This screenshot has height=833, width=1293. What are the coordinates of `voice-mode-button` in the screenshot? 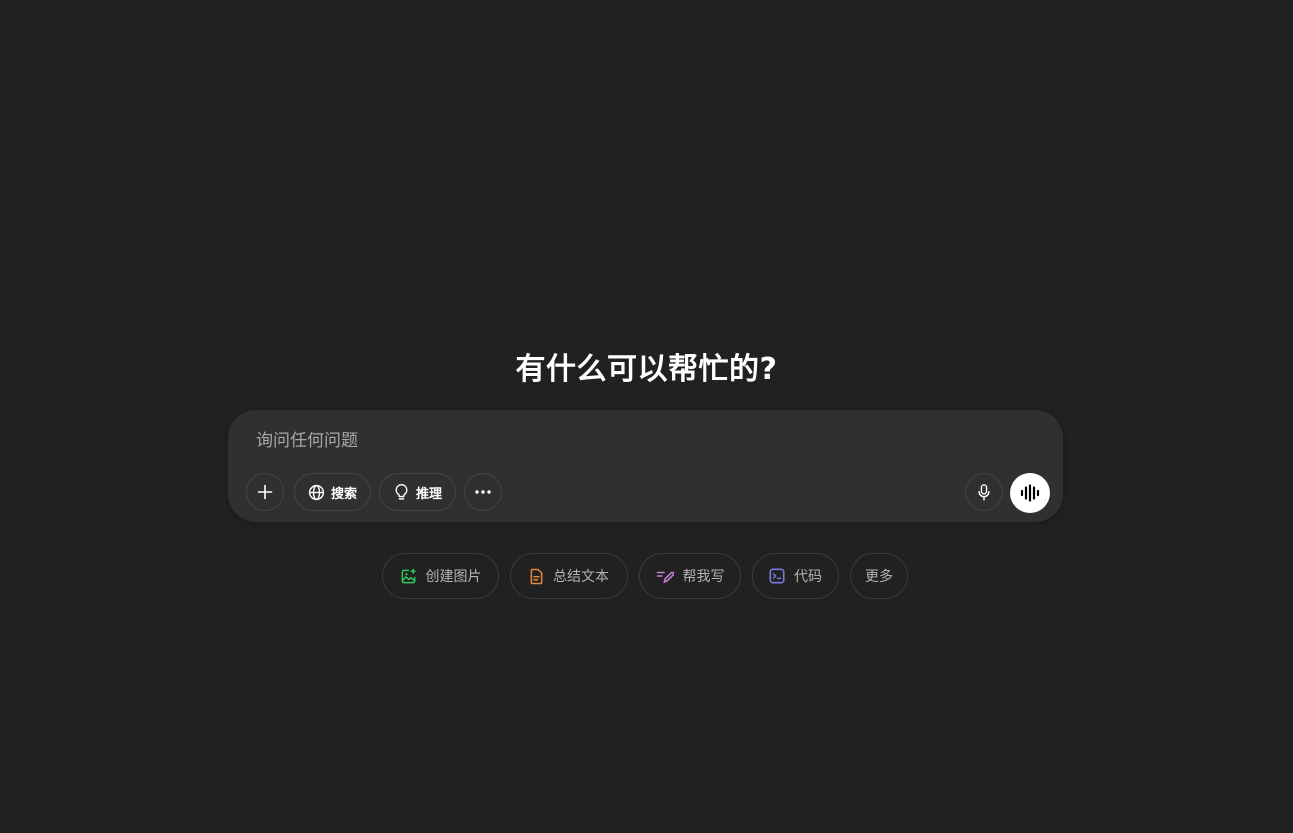 It's located at (1030, 493).